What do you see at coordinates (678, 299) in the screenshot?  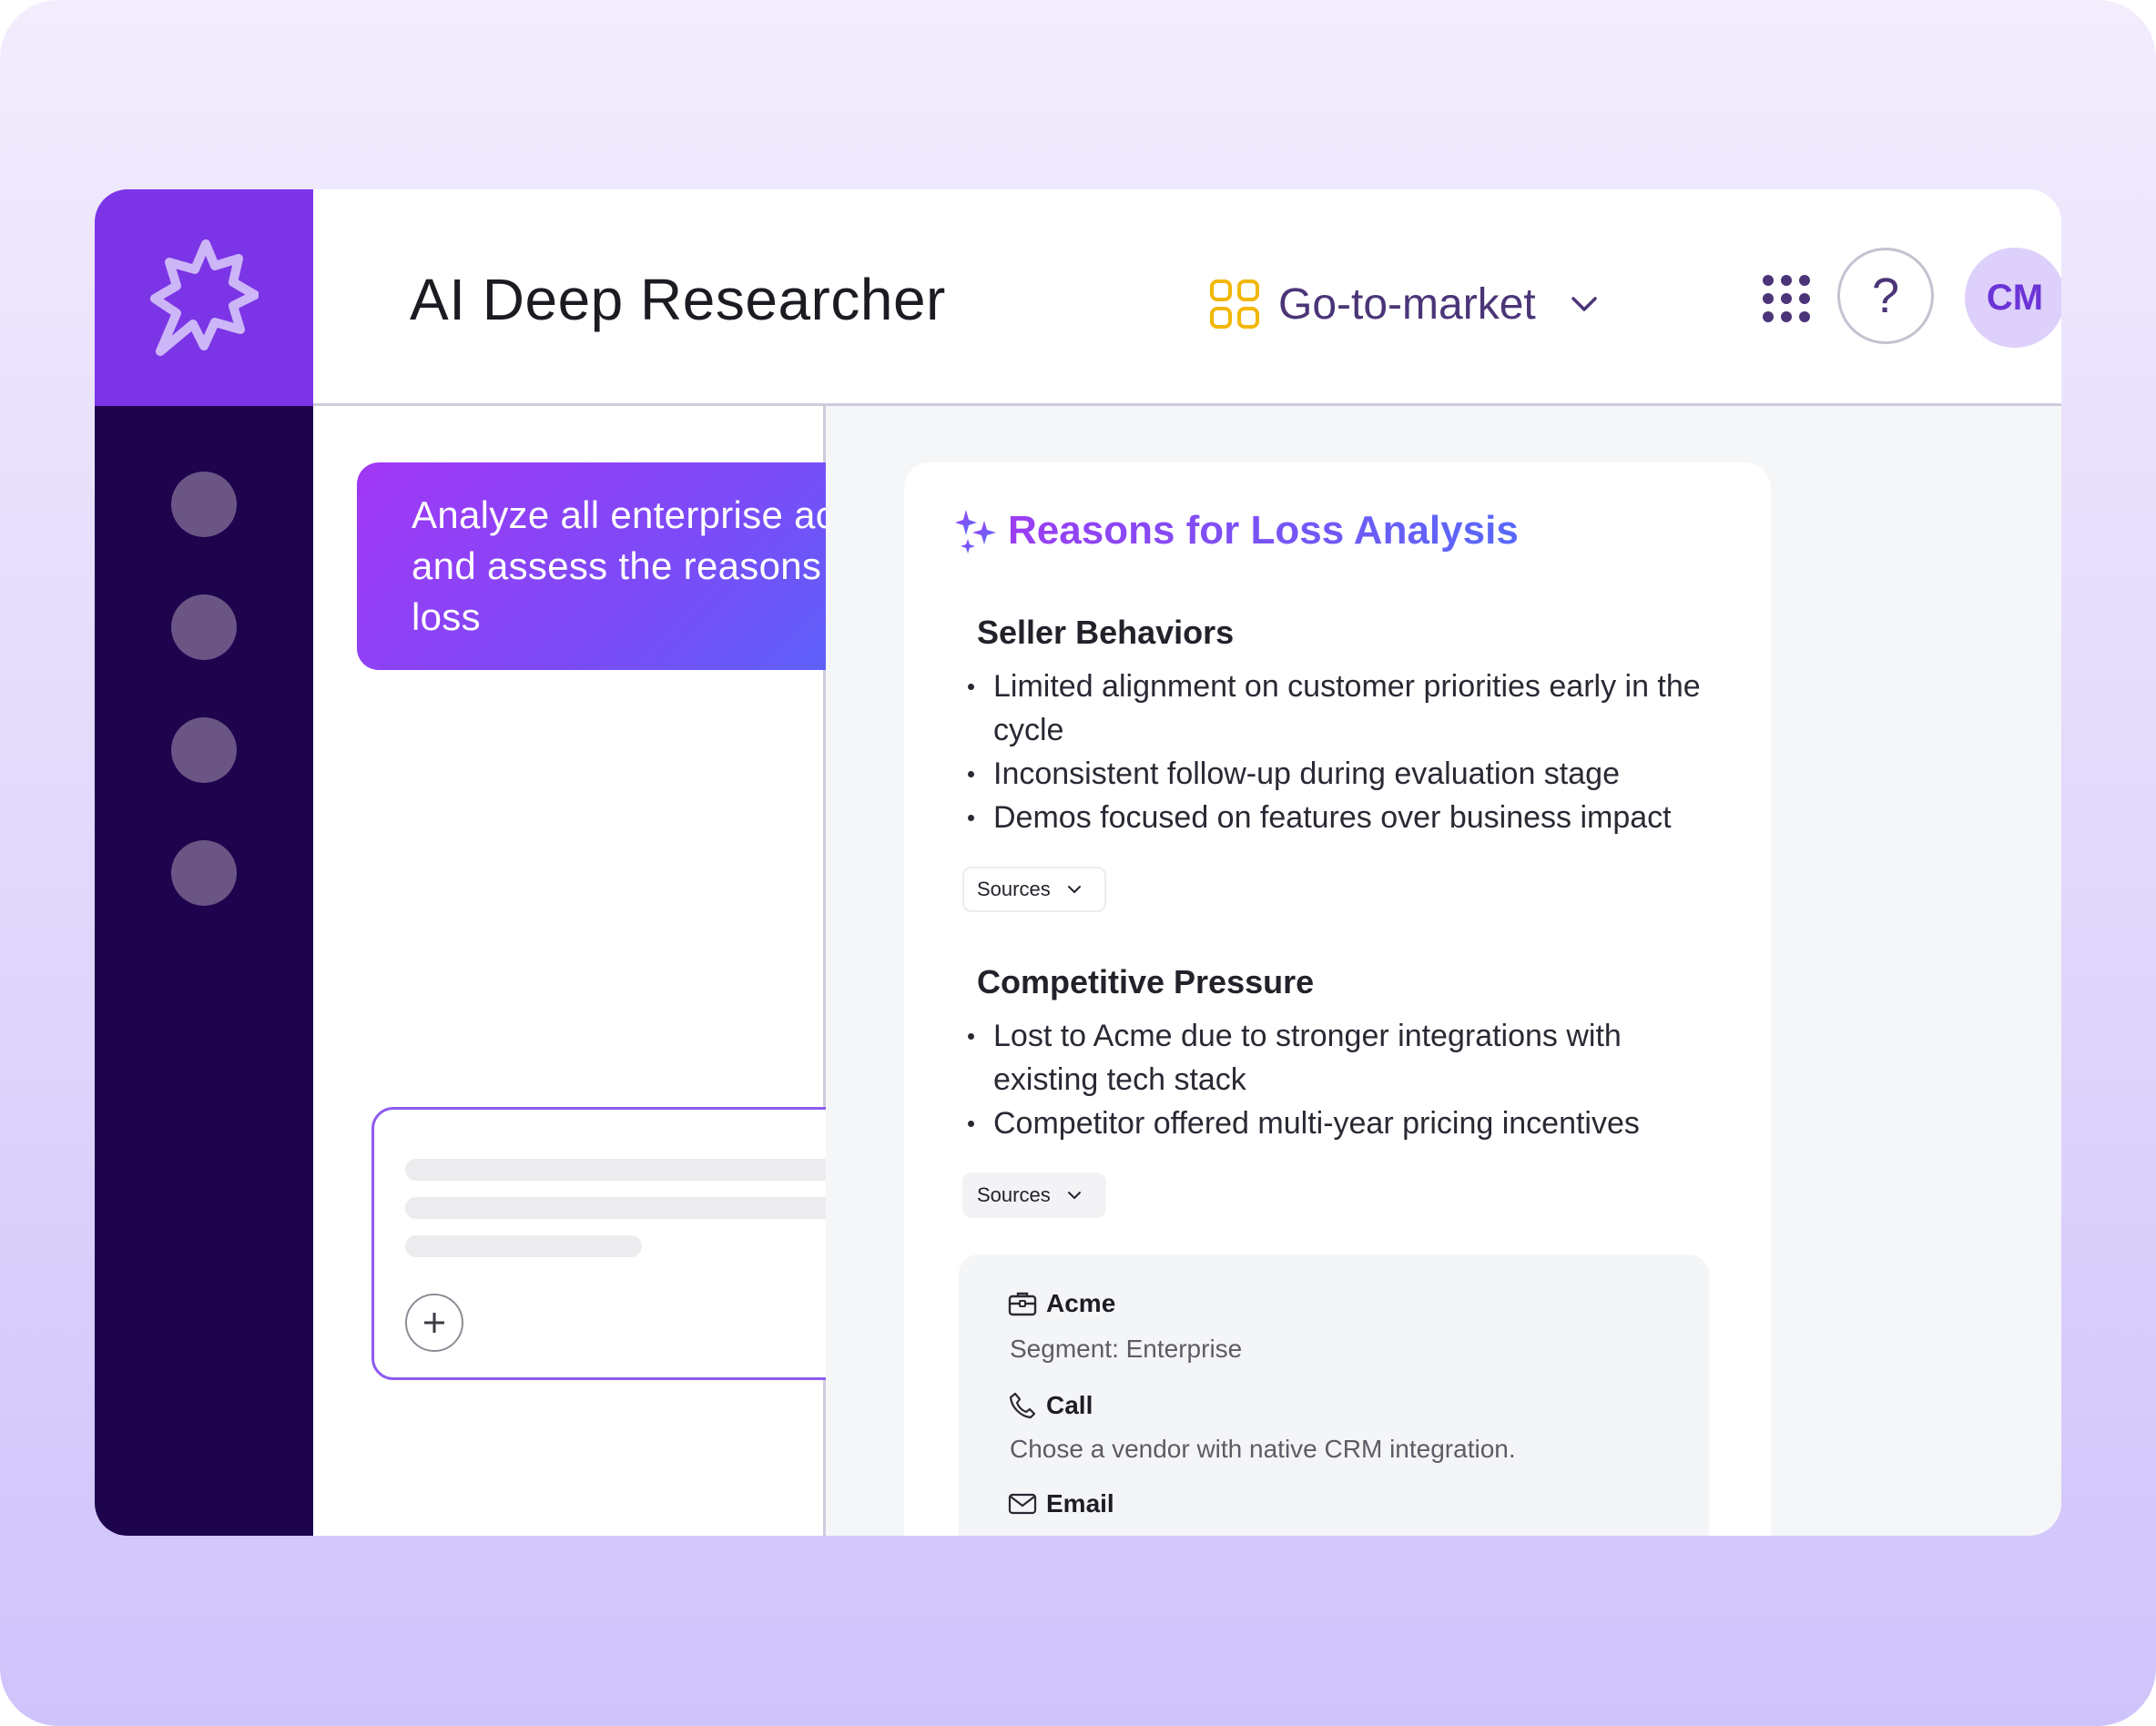 I see `page-title: AI Deep Researcher` at bounding box center [678, 299].